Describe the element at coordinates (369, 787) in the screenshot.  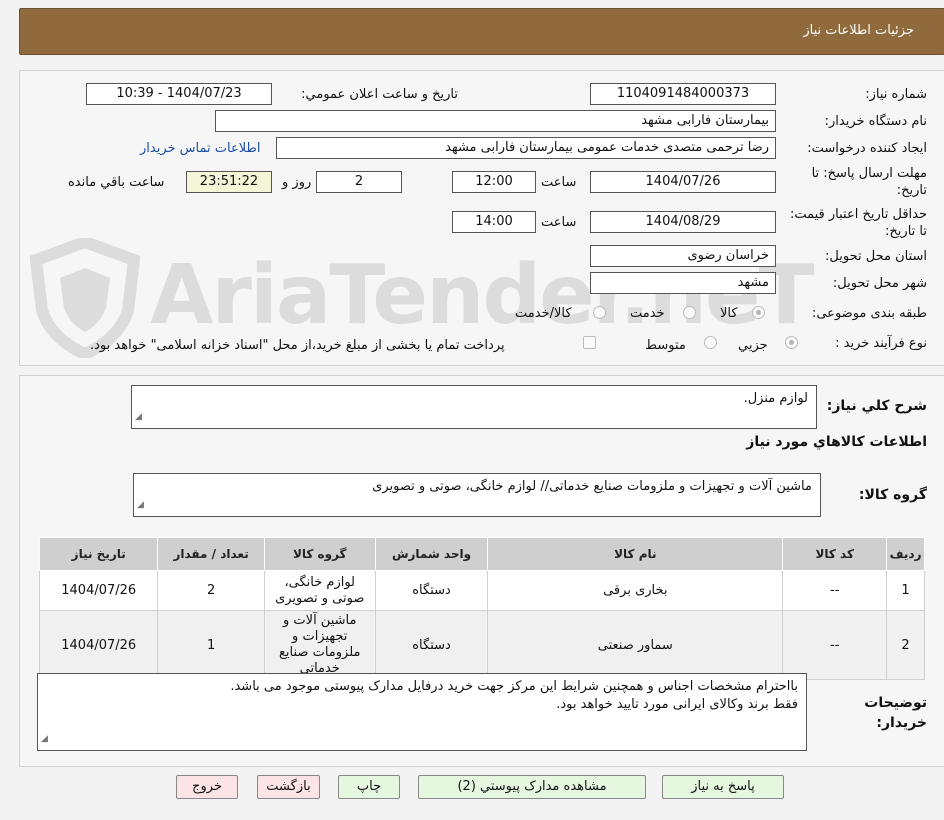
I see `print-button: چاپ` at that location.